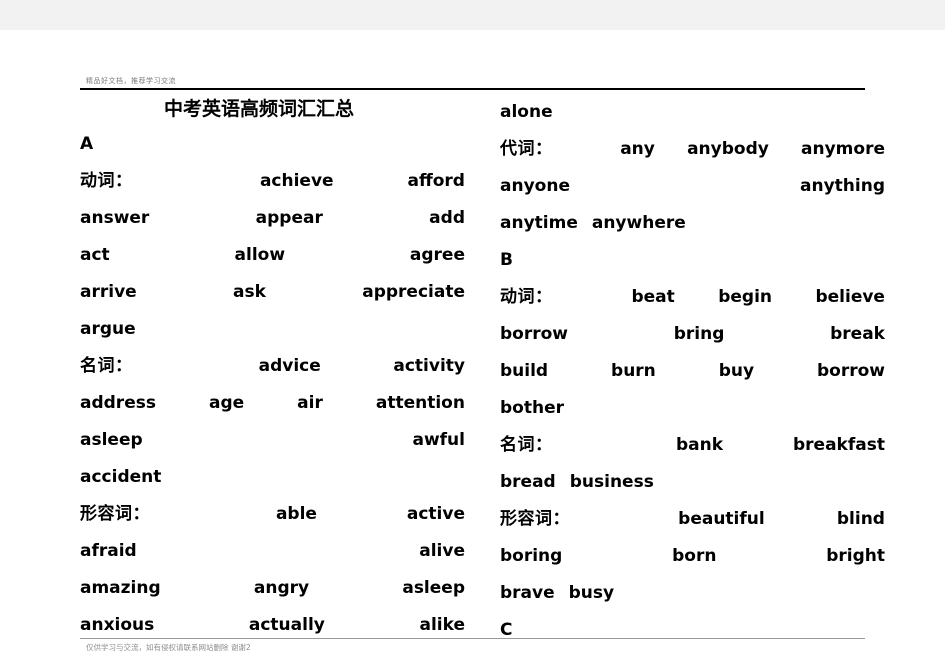  Describe the element at coordinates (120, 588) in the screenshot. I see `vocabulary-word: amazing` at that location.